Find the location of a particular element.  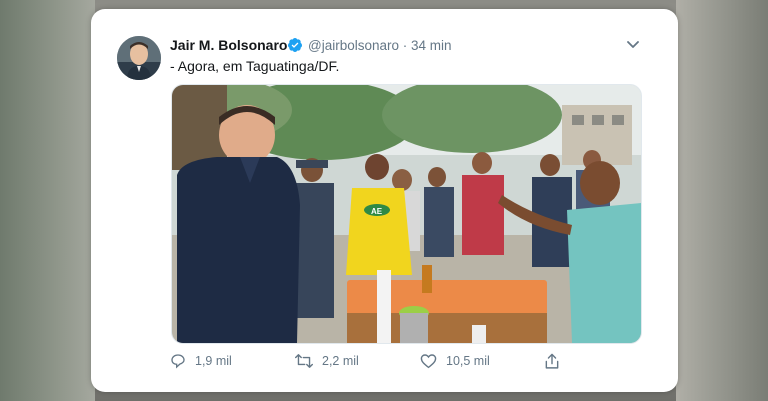

tweet-meta: @jairbolsonaro · 34 min is located at coordinates (380, 45).